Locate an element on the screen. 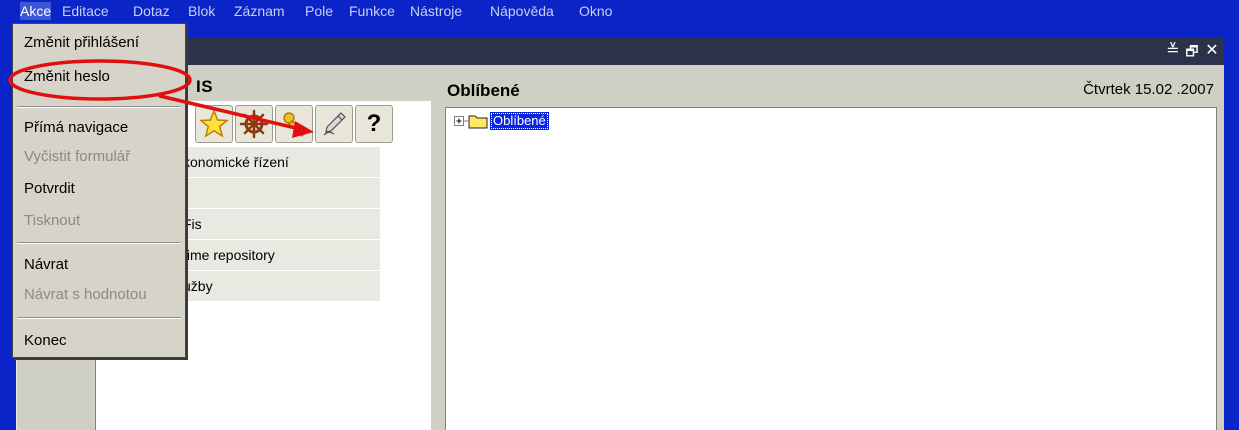  key-icon is located at coordinates (294, 124).